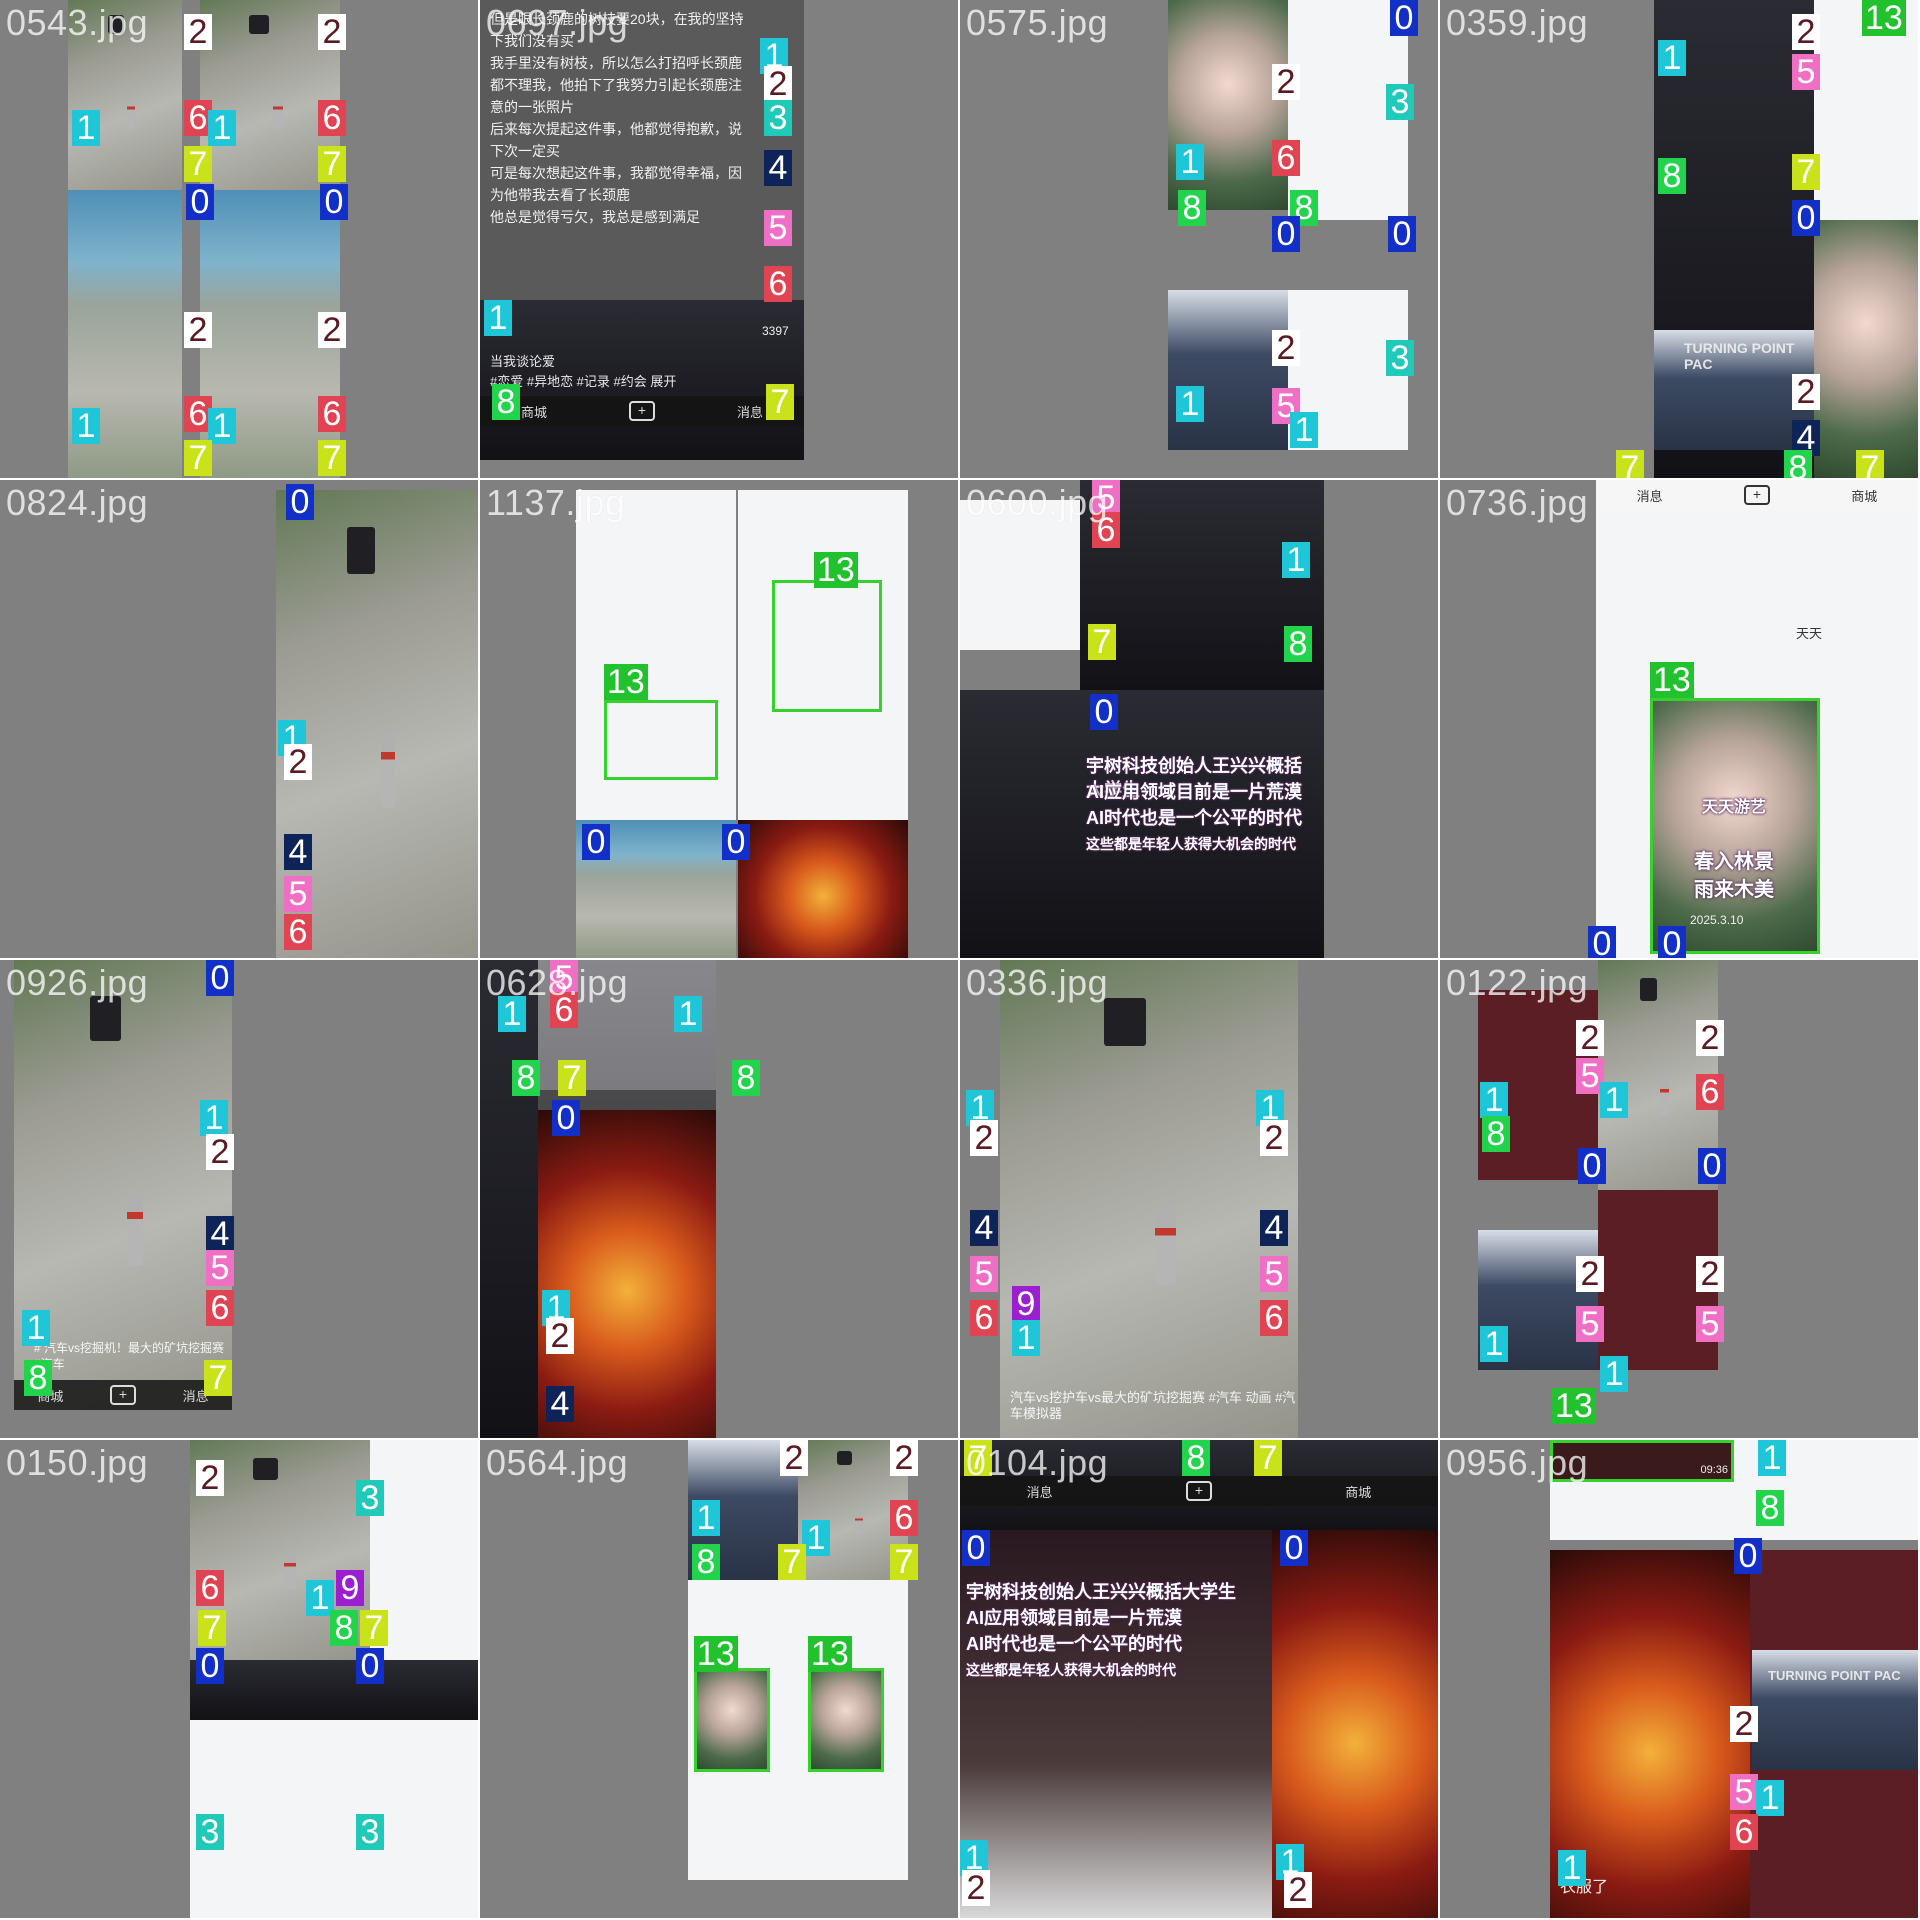 The height and width of the screenshot is (1920, 1920). Describe the element at coordinates (1194, 792) in the screenshot. I see `headline-line: AI应用领域目前是一片荒漠` at that location.